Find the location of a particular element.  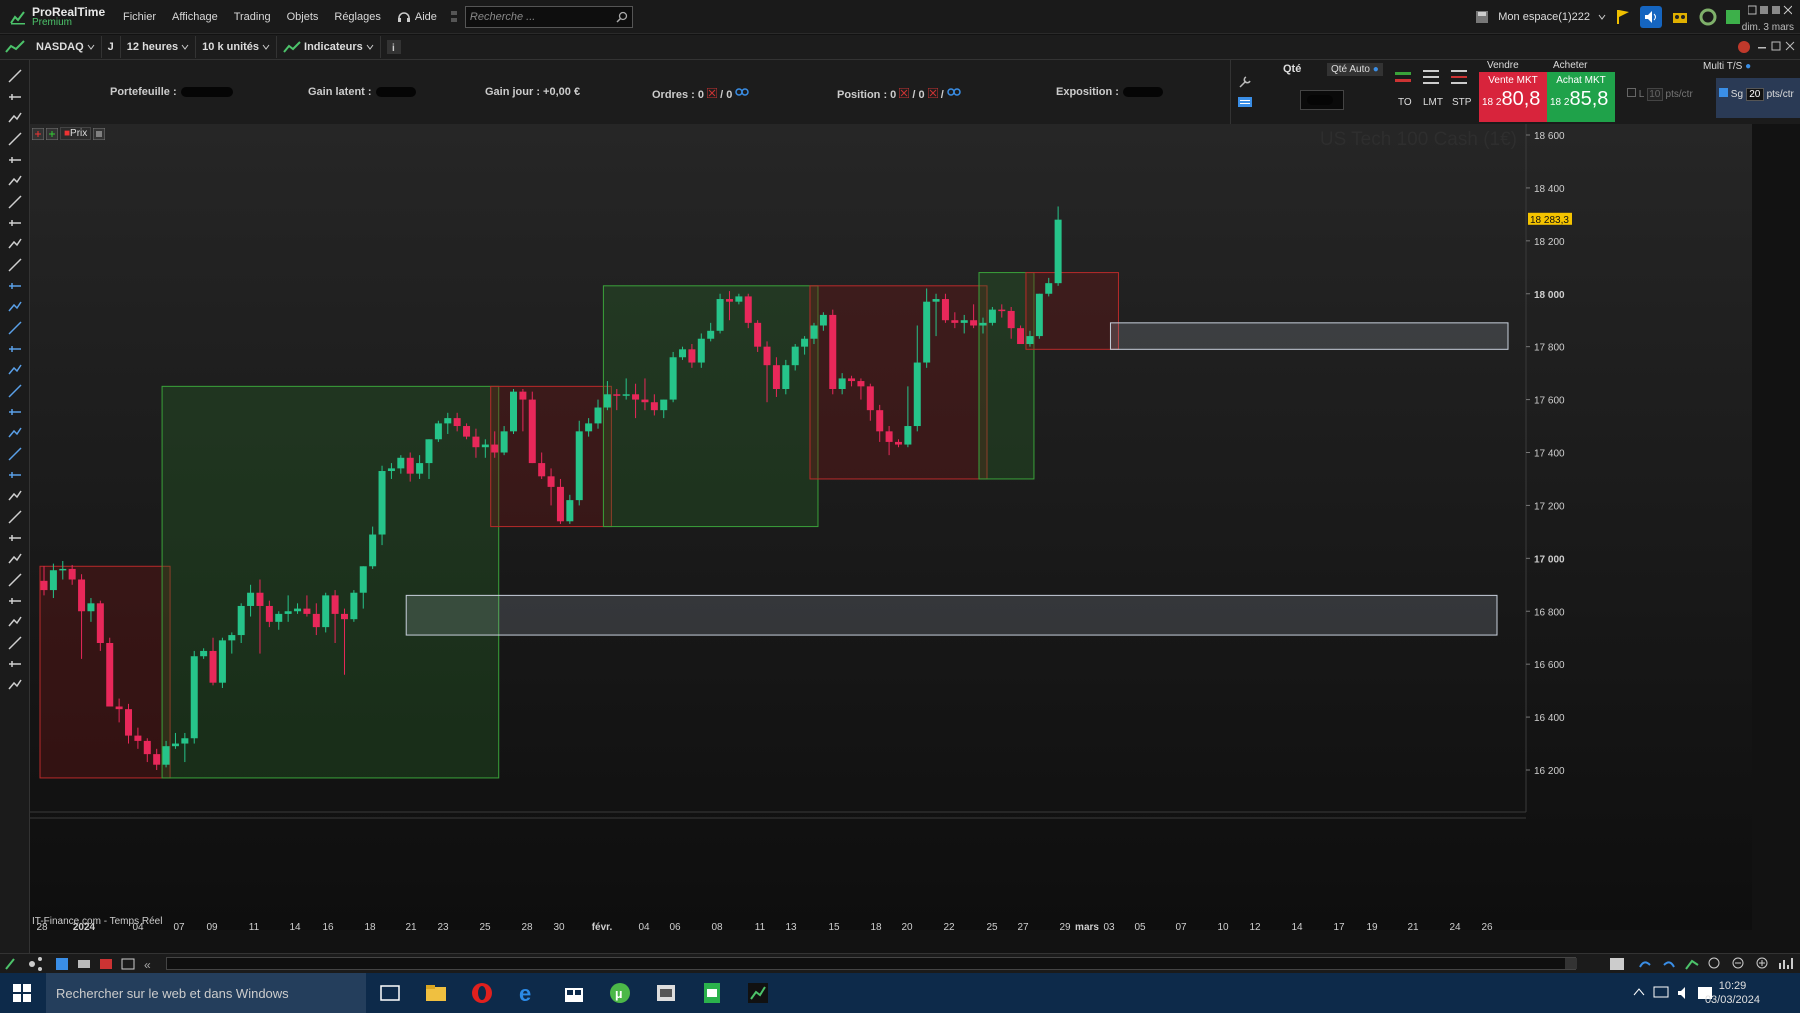

workspace-selector: Mon espace(1)222 is located at coordinates (1544, 17).